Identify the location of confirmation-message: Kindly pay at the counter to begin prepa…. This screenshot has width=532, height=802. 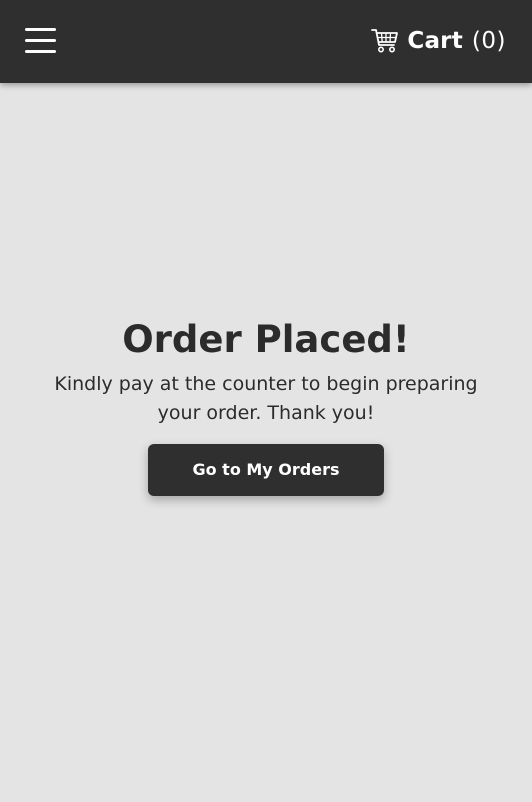
(266, 398).